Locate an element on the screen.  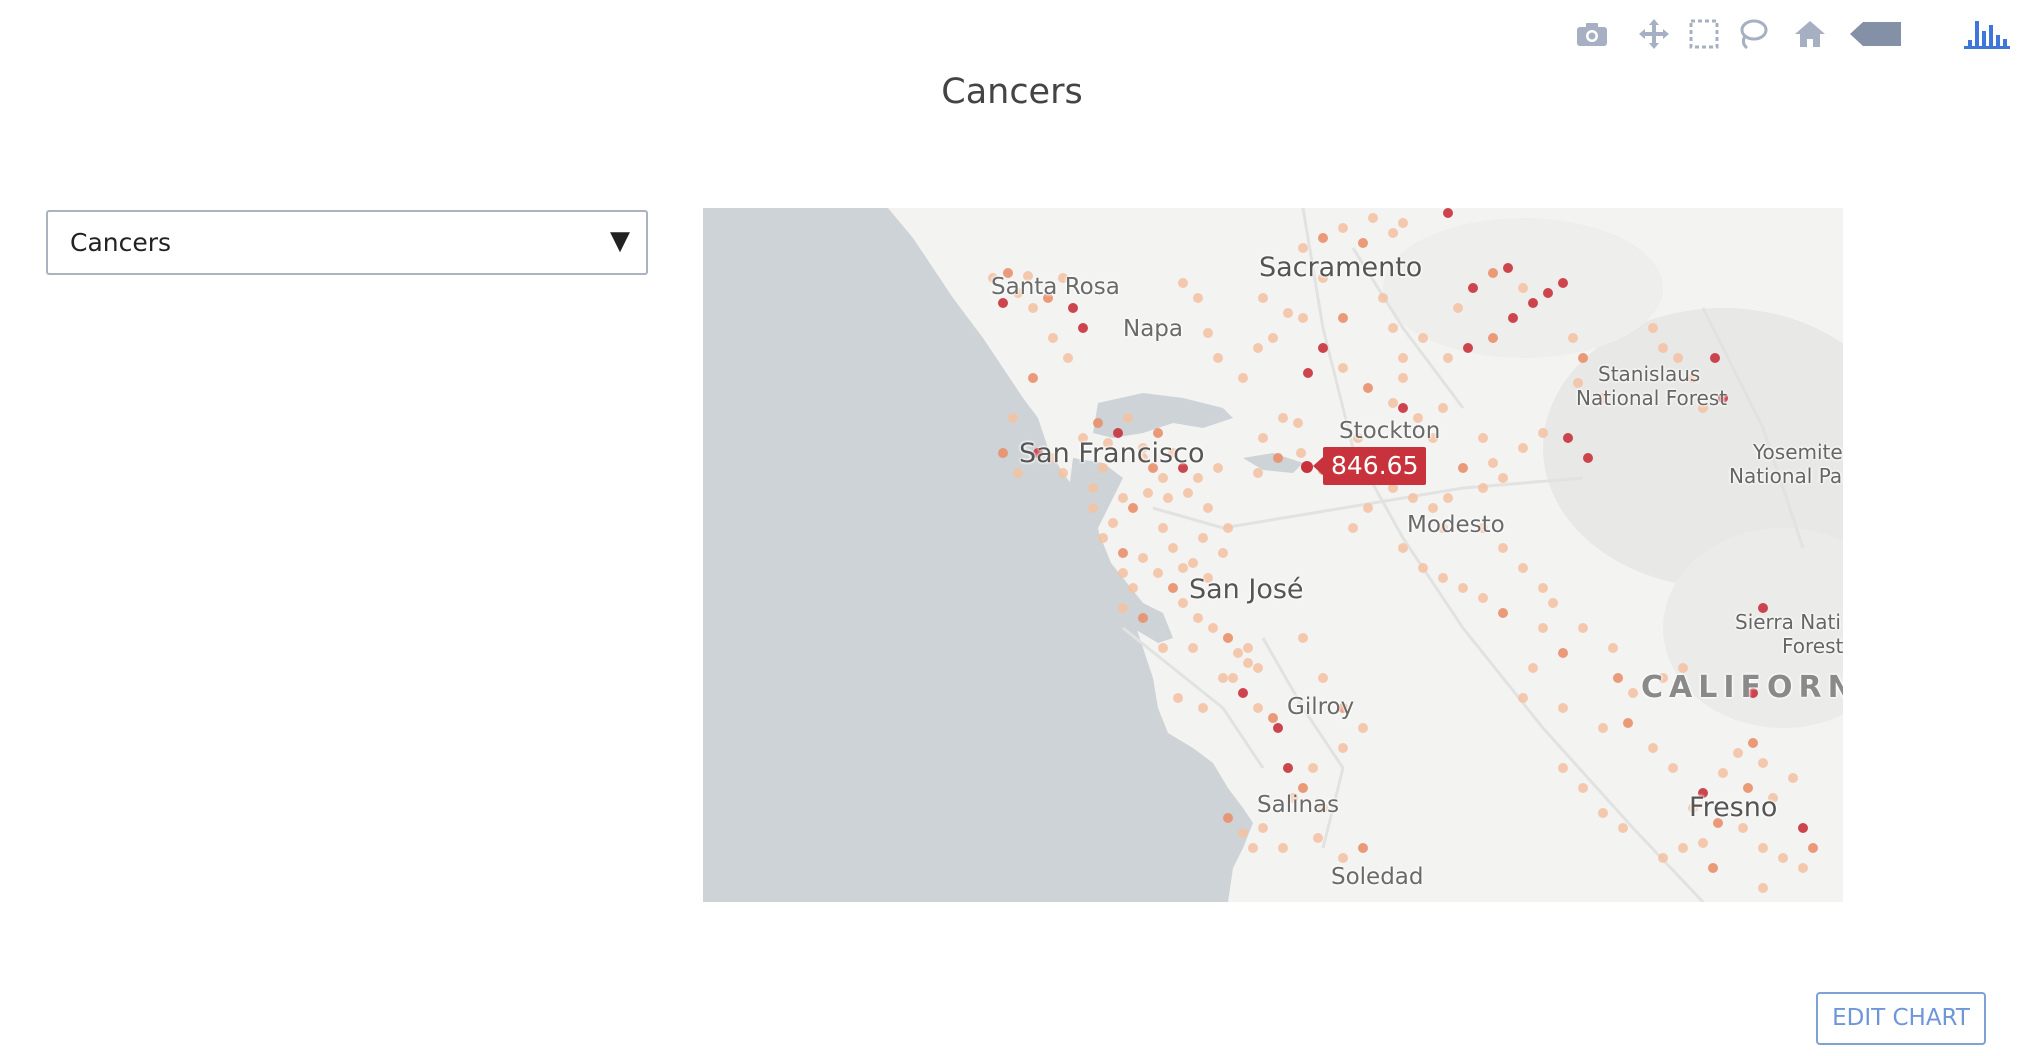
home-icon is located at coordinates (1810, 34).